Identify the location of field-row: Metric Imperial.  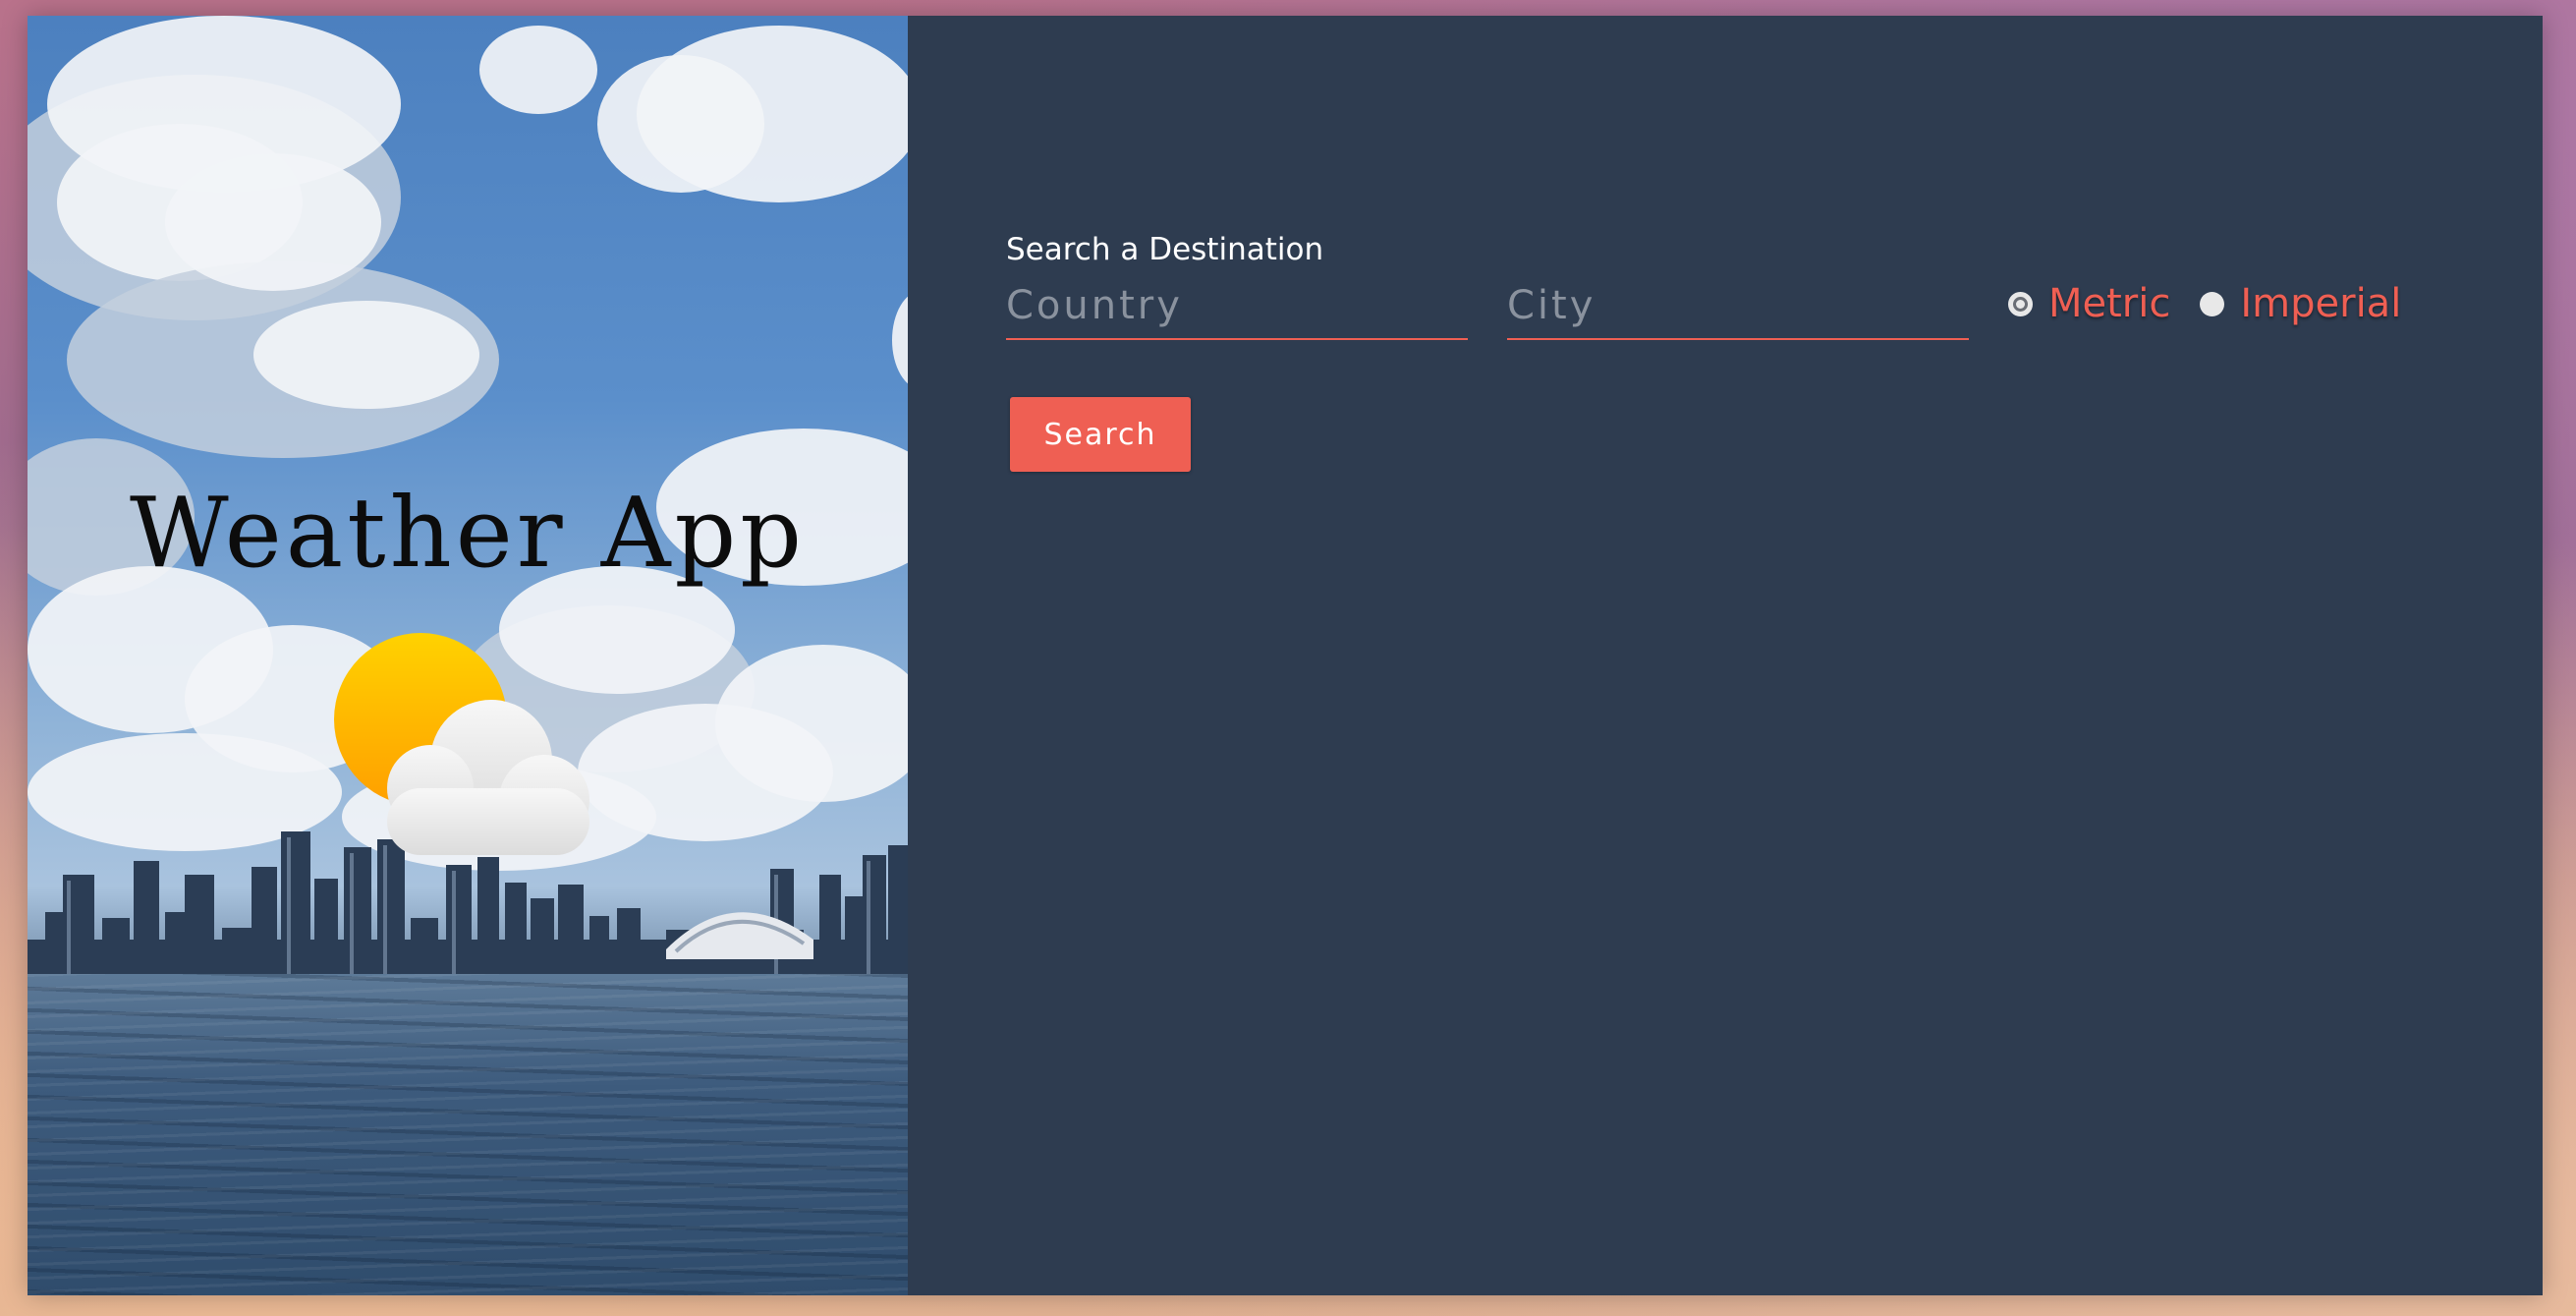
(1703, 310).